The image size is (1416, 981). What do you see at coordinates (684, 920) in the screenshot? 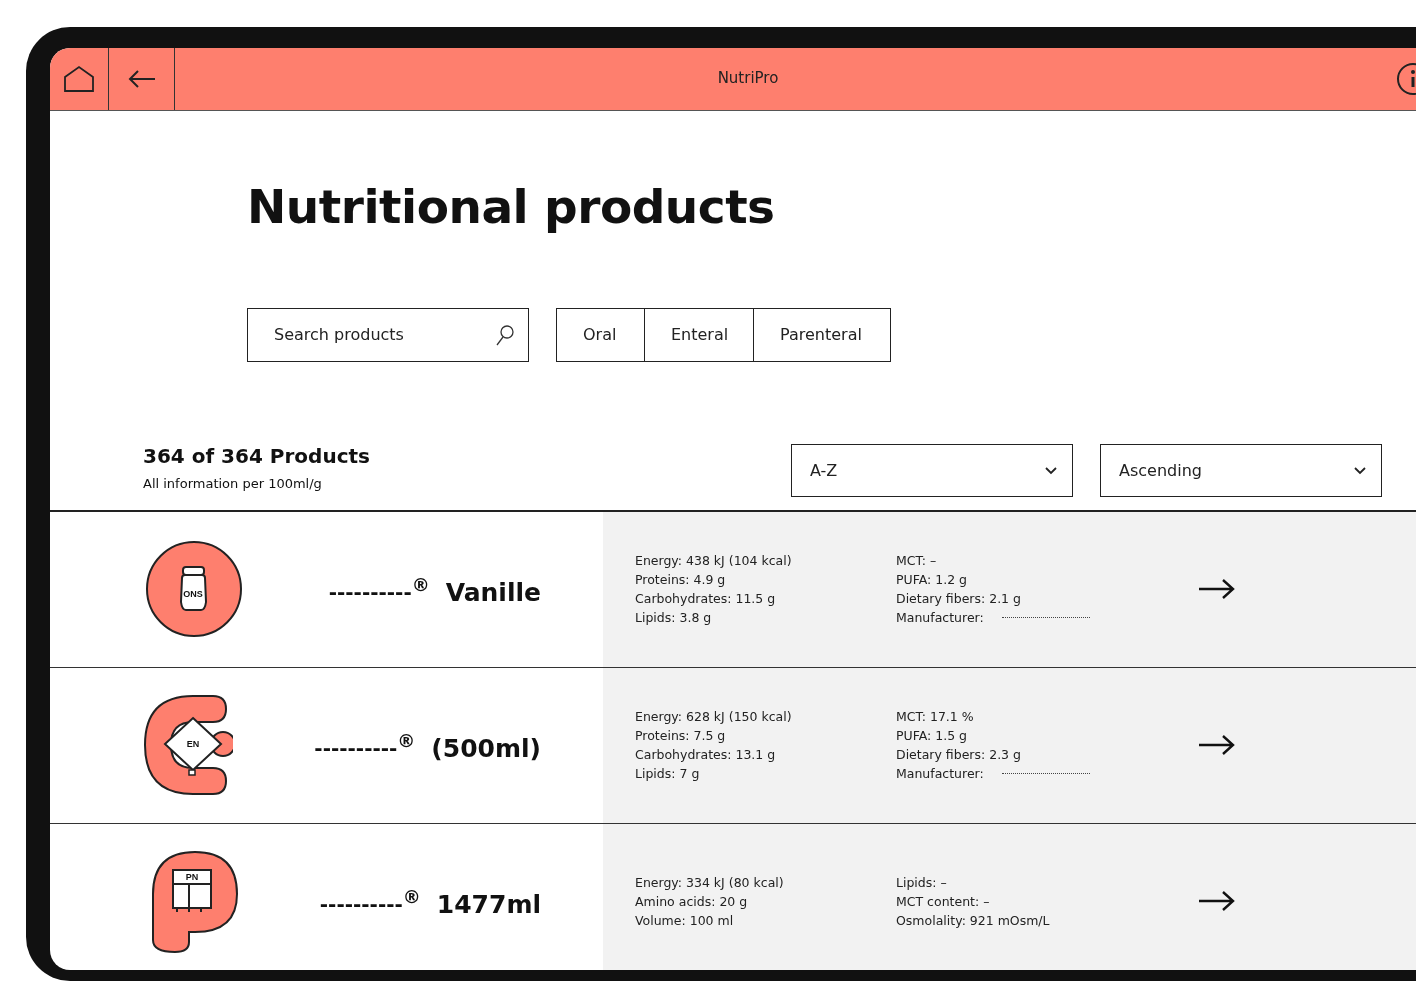
I see `nutrient-value: Volume: 100 ml` at bounding box center [684, 920].